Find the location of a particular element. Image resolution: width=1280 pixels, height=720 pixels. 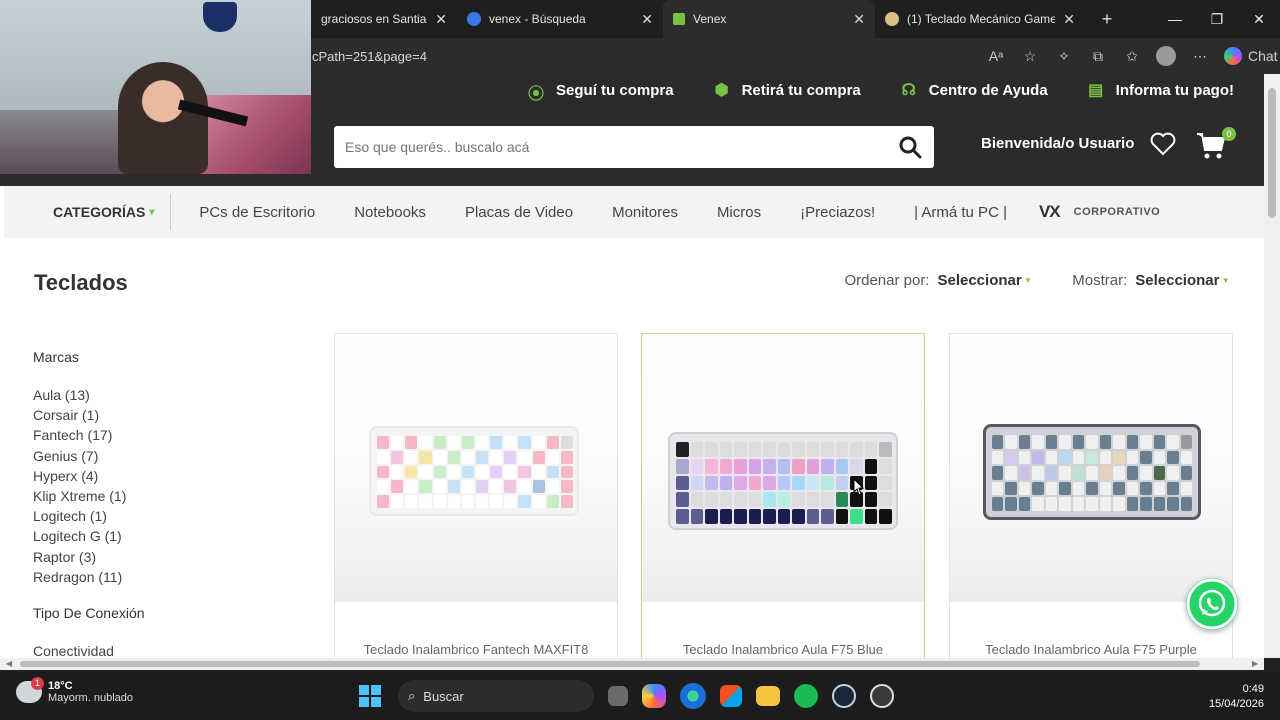

minimize-button: — is located at coordinates (1175, 19).